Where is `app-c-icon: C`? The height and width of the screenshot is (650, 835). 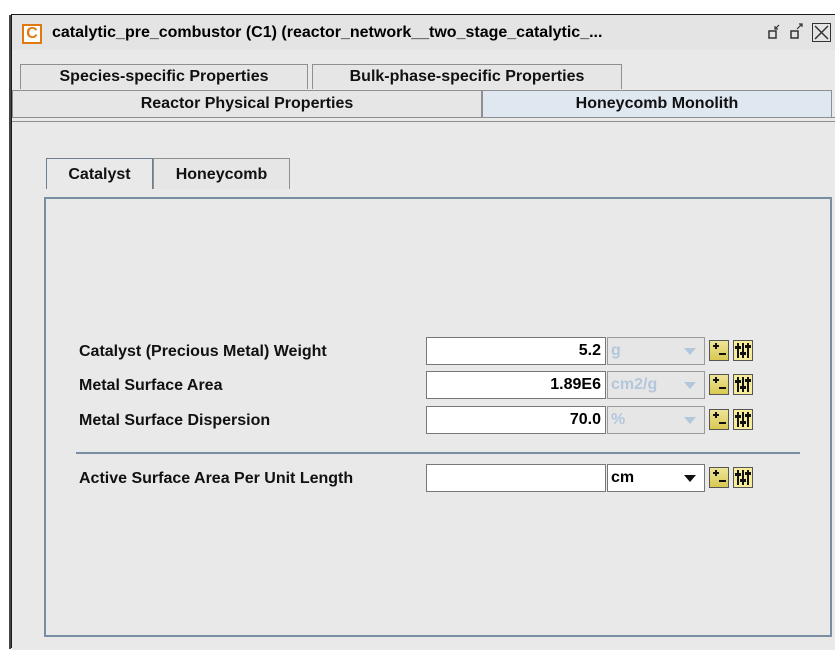 app-c-icon: C is located at coordinates (32, 34).